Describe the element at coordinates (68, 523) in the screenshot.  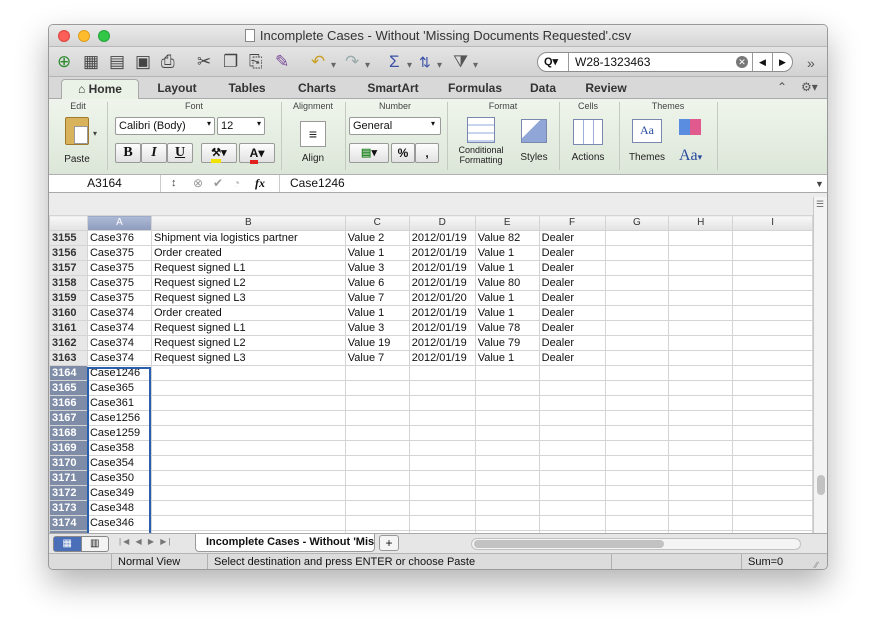
I see `row-header: 3174` at that location.